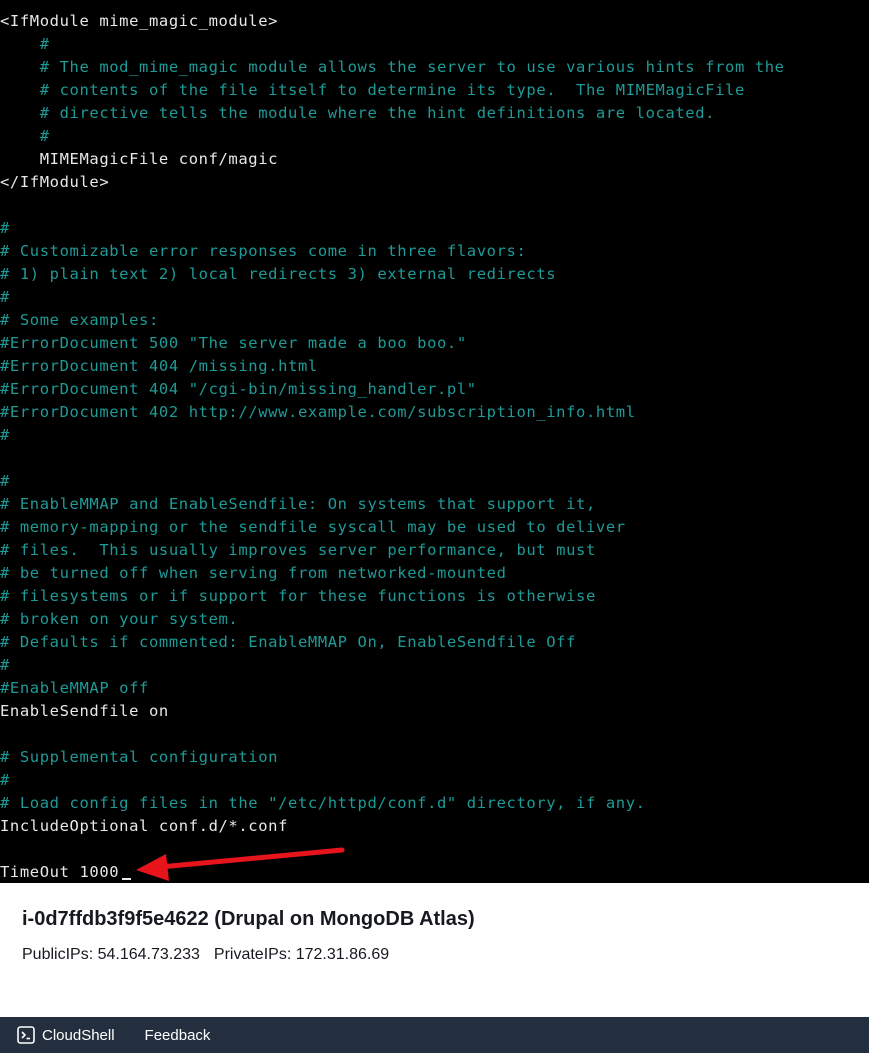 The width and height of the screenshot is (869, 1053). Describe the element at coordinates (392, 159) in the screenshot. I see `terminal-line: MIMEMagicFile conf/magic` at that location.